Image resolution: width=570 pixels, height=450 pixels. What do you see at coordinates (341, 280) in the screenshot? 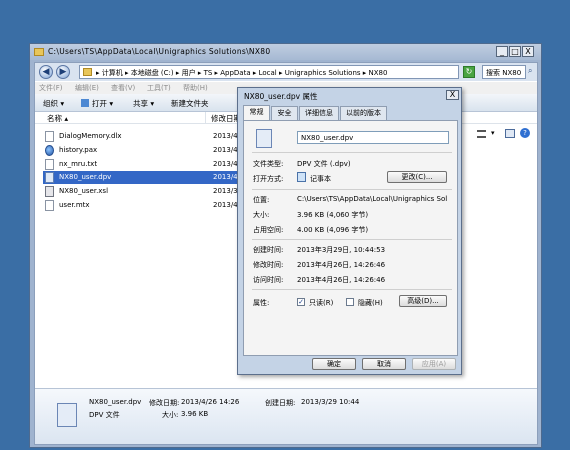
I see `accessed-value: 2013年4月26日, 14:26:46` at bounding box center [341, 280].